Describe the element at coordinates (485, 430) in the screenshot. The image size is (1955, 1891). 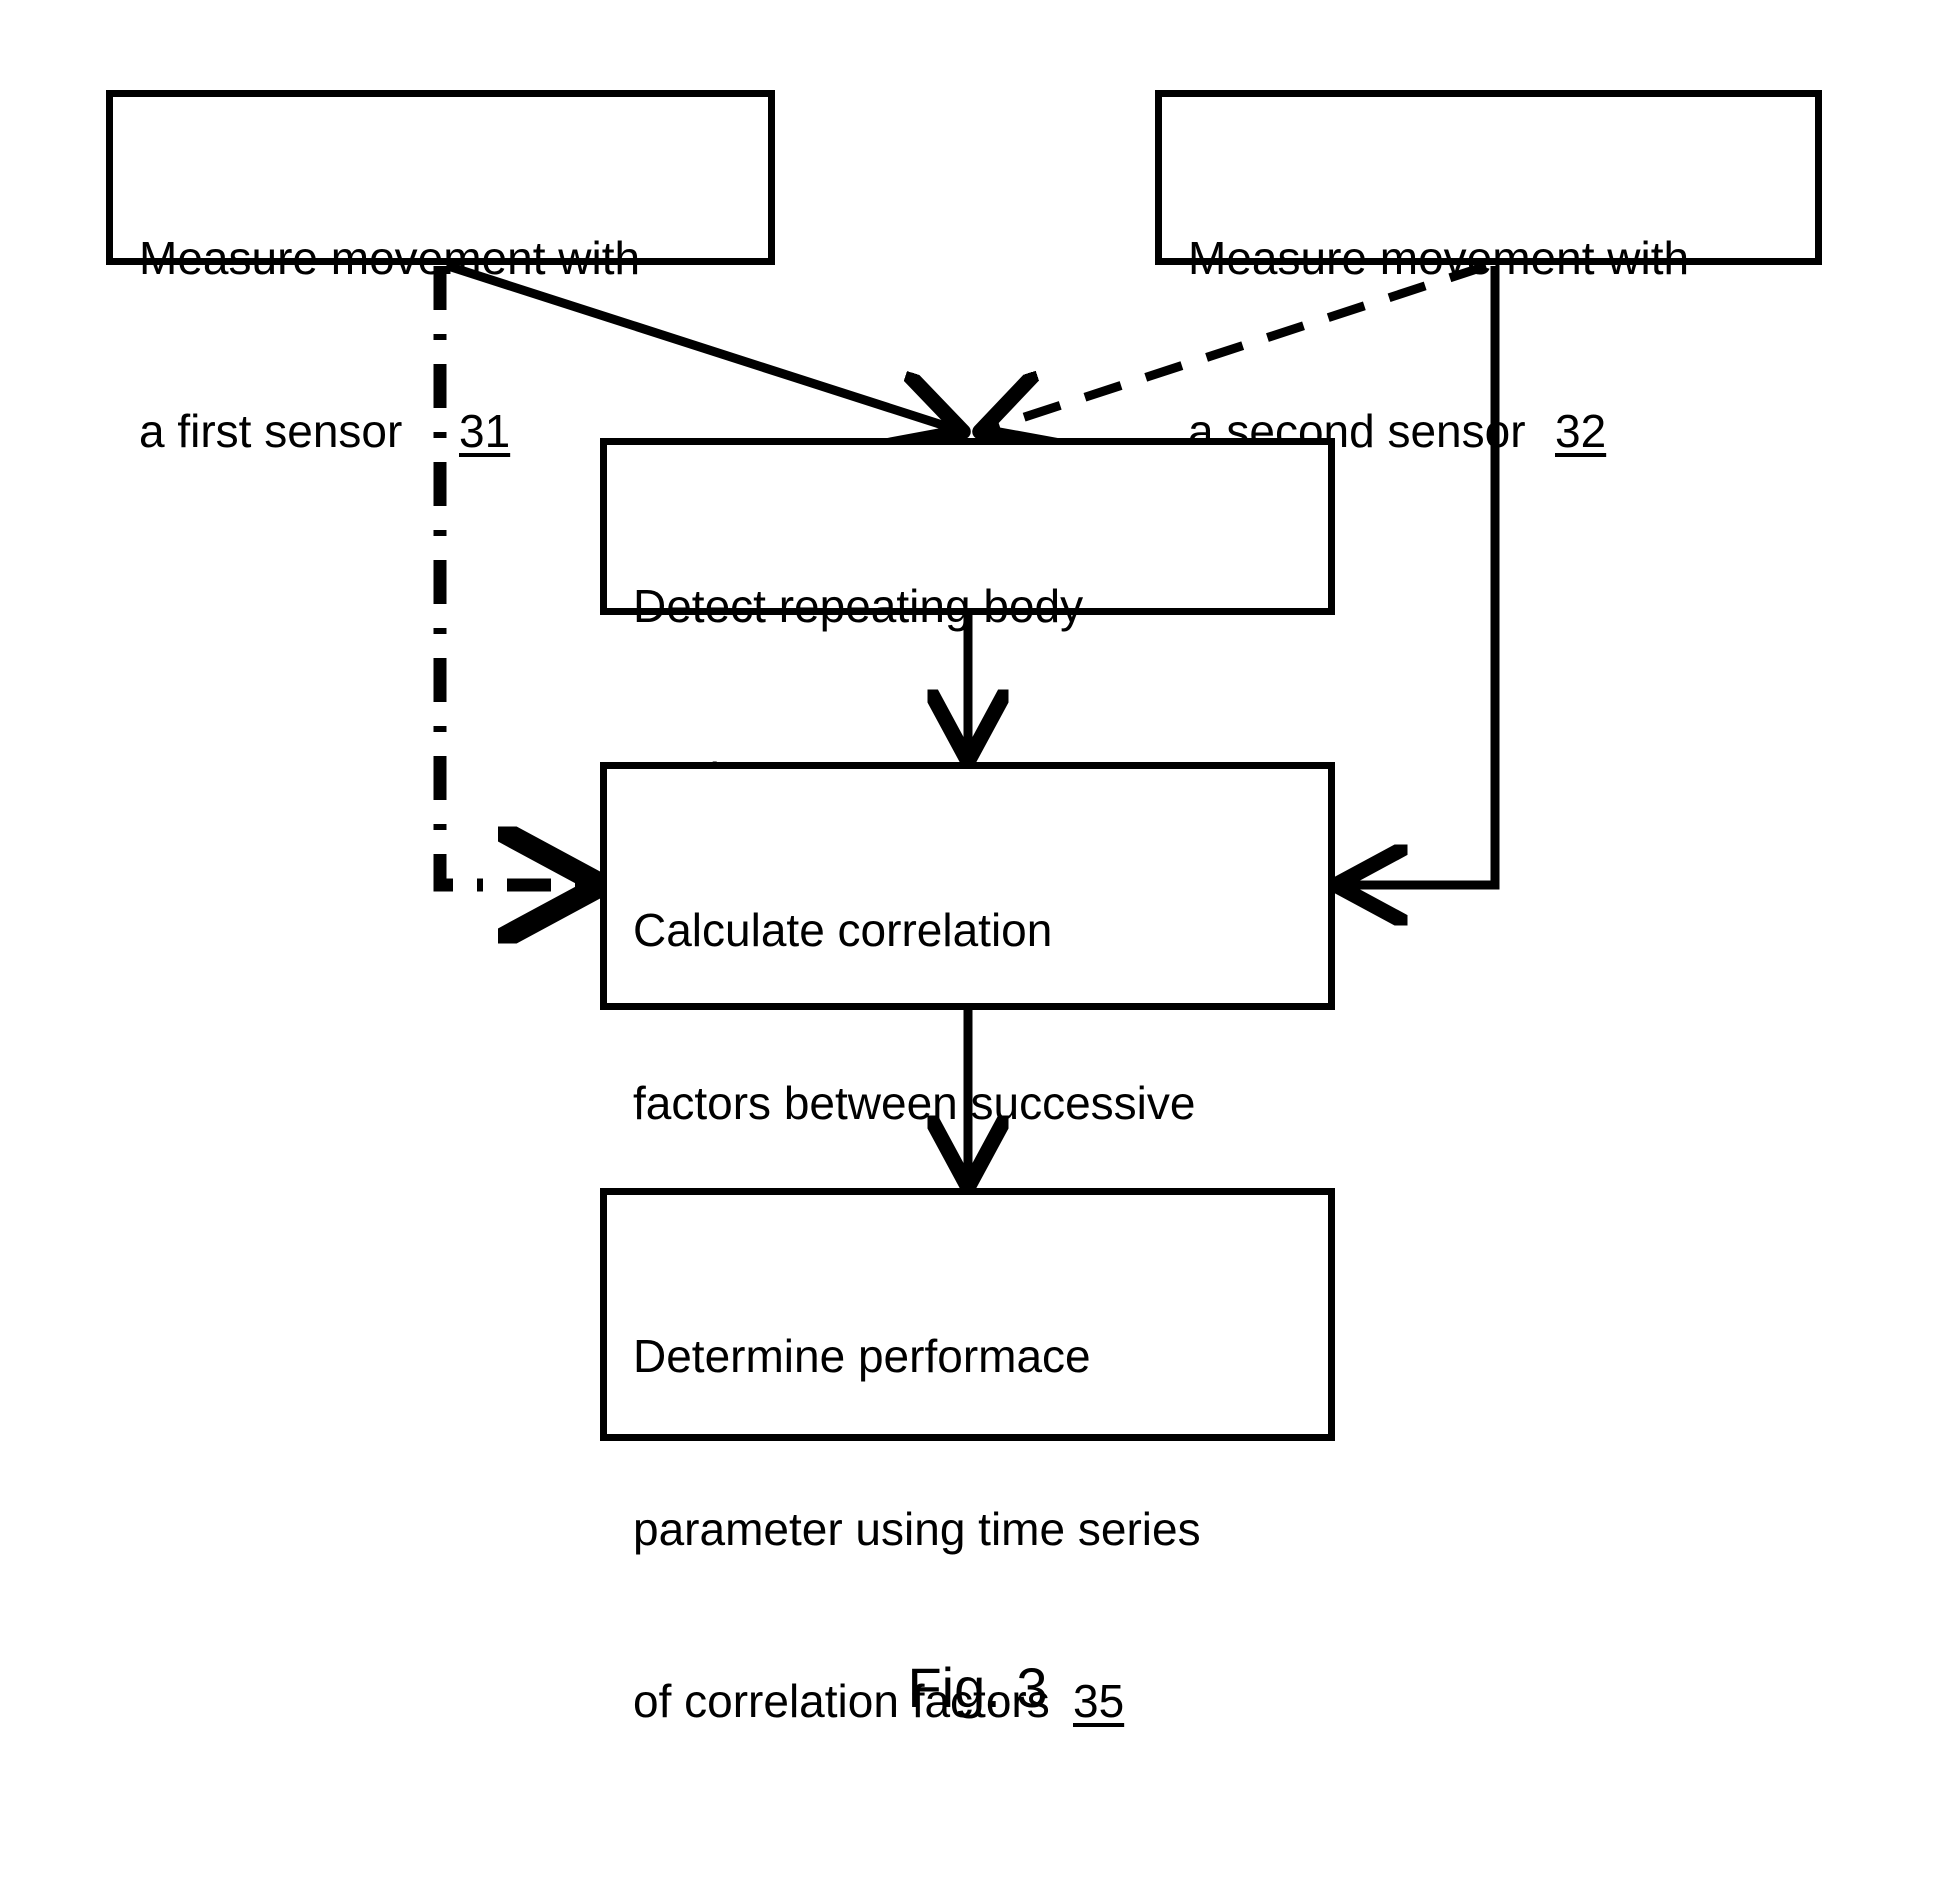
I see `reference-numeral: 31` at that location.